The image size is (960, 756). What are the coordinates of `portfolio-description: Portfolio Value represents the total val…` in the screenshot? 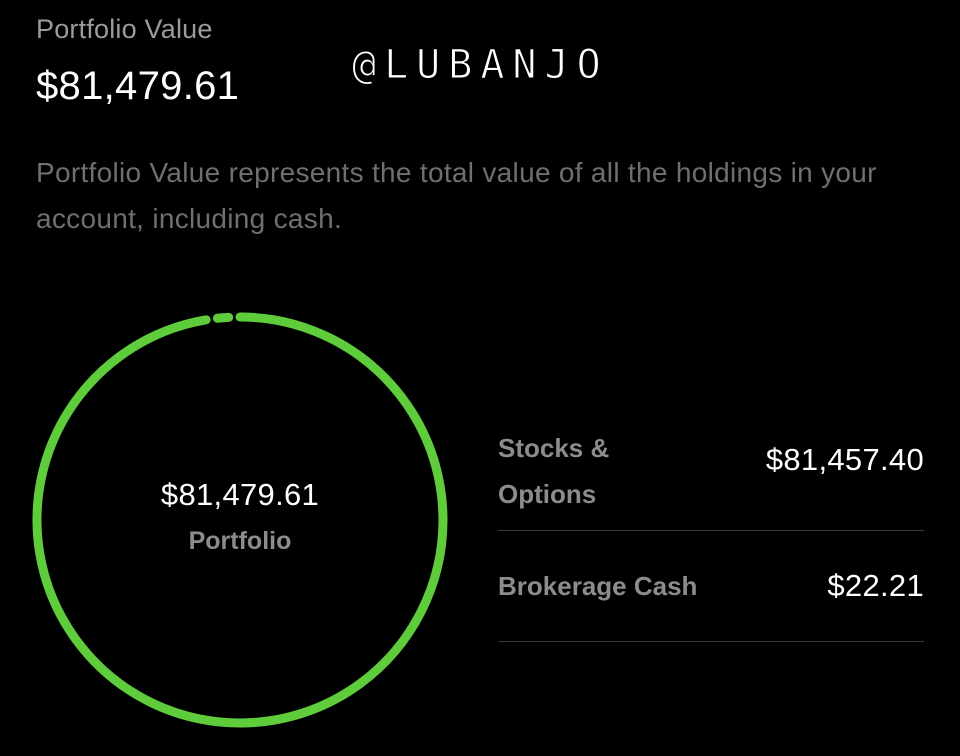 It's located at (456, 195).